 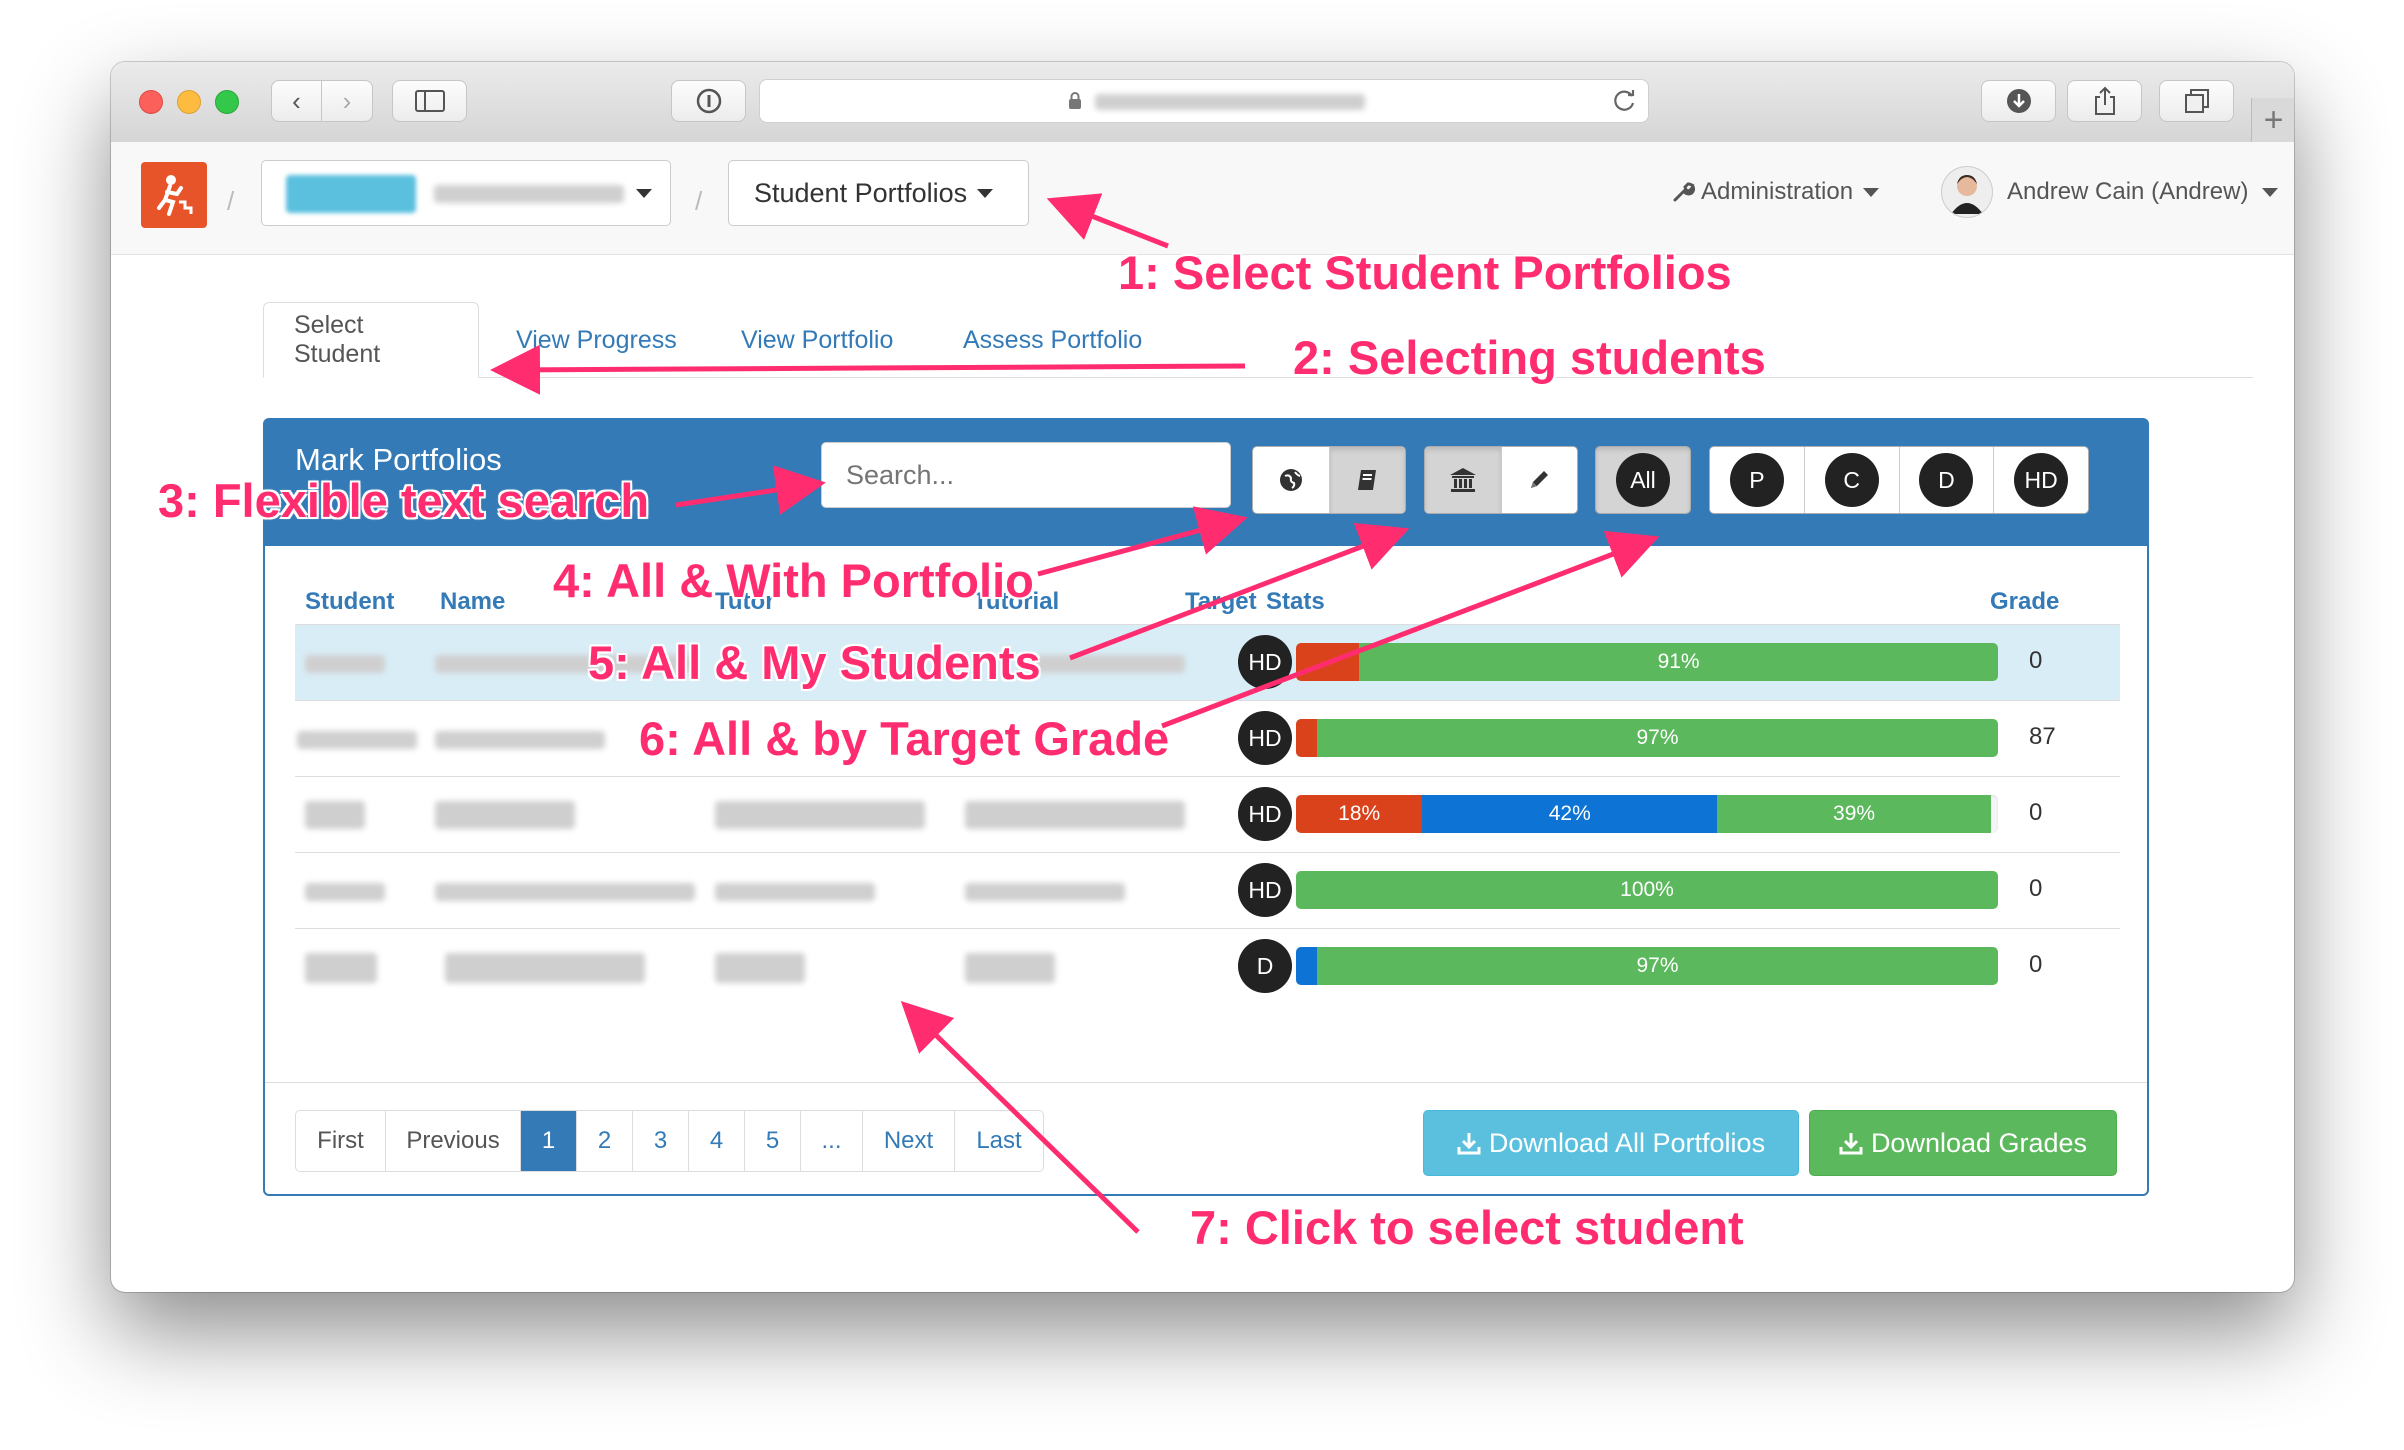 I want to click on students-filter-group, so click(x=1501, y=480).